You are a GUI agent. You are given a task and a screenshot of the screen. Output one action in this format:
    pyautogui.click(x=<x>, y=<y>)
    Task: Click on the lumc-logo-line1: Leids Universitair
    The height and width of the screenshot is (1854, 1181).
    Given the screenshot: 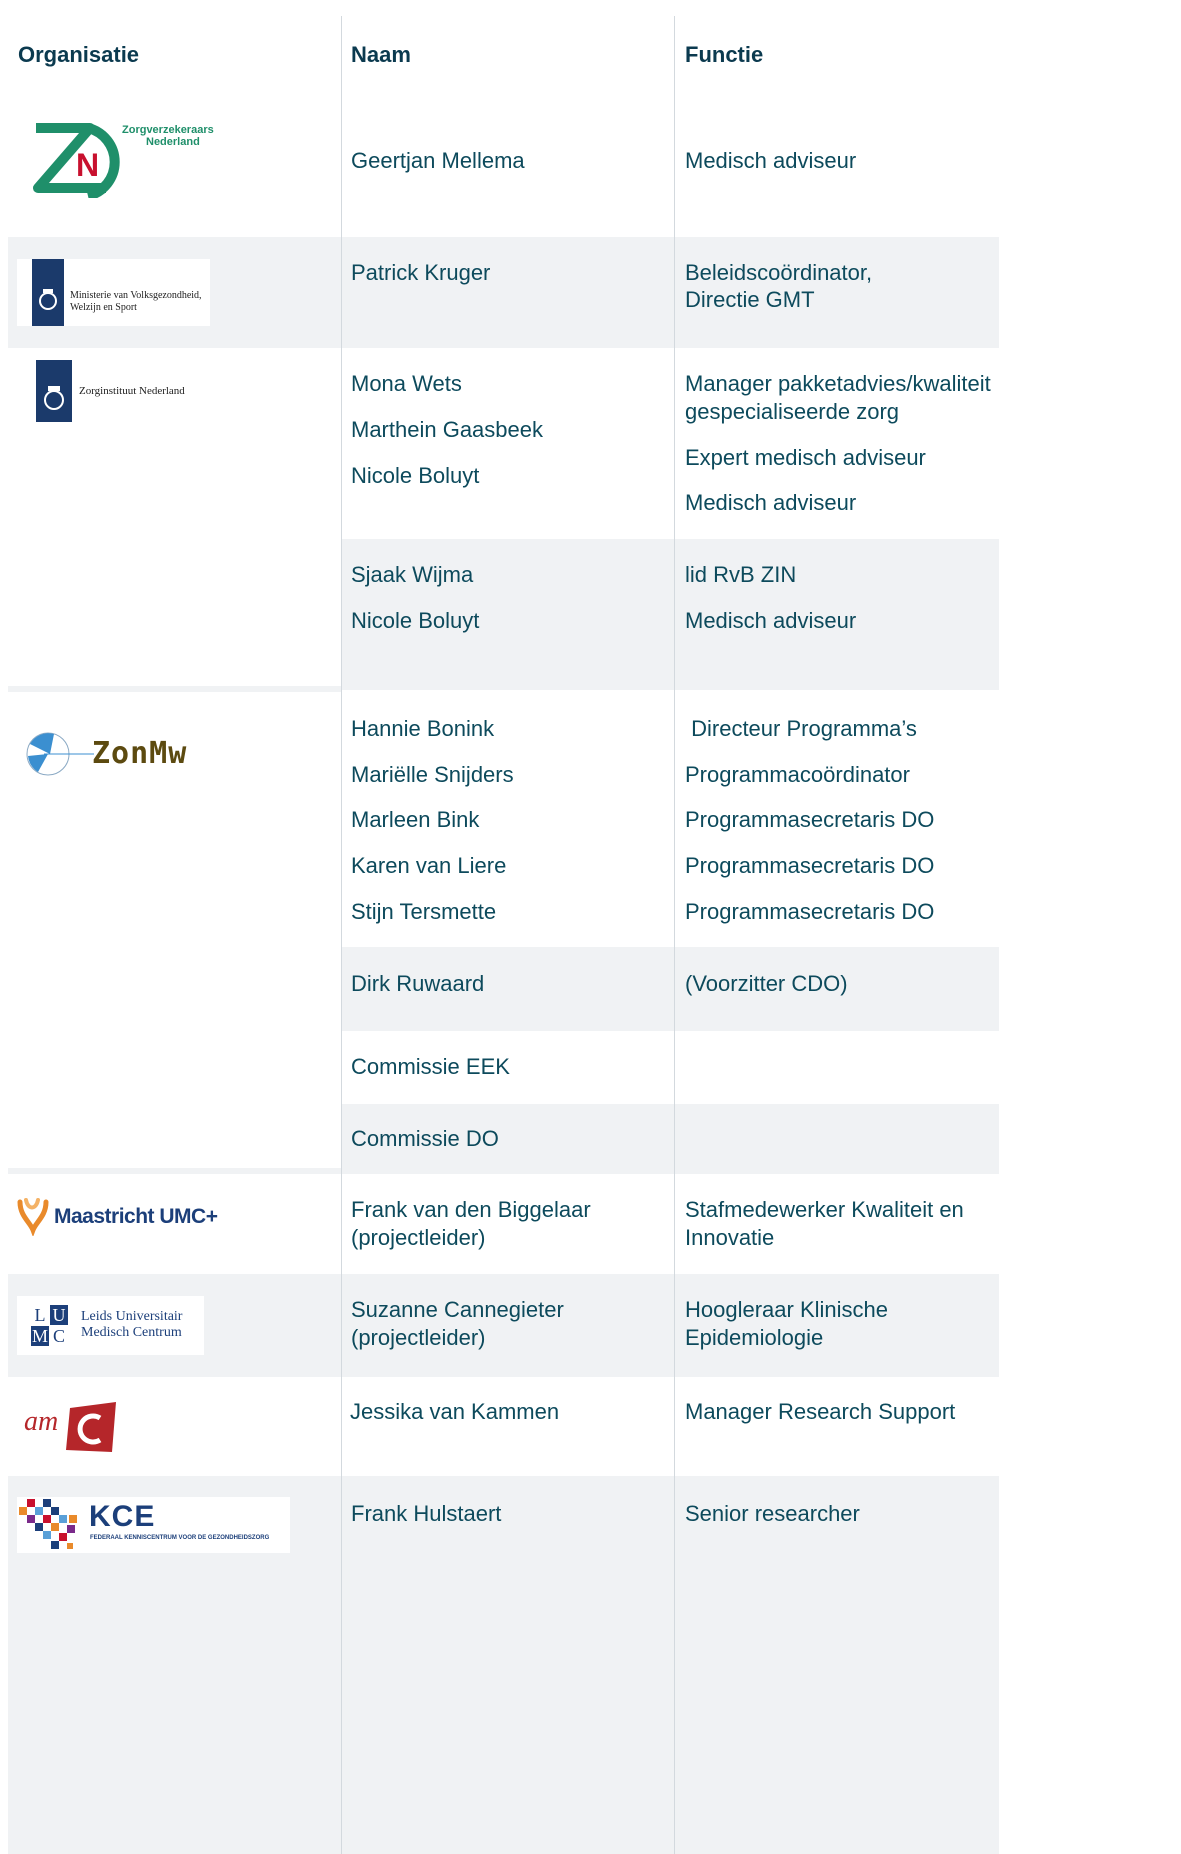 What is the action you would take?
    pyautogui.click(x=132, y=1316)
    